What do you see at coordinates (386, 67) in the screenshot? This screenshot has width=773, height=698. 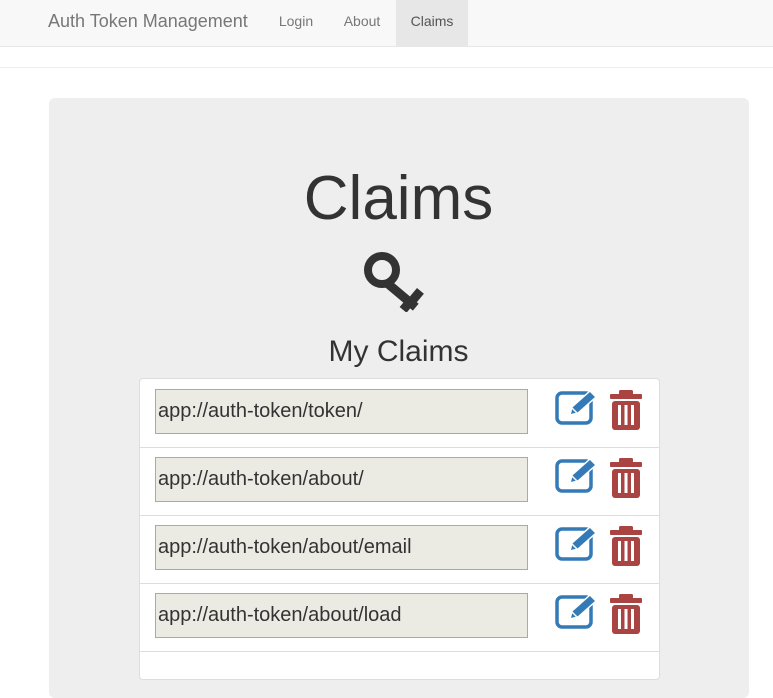 I see `divider` at bounding box center [386, 67].